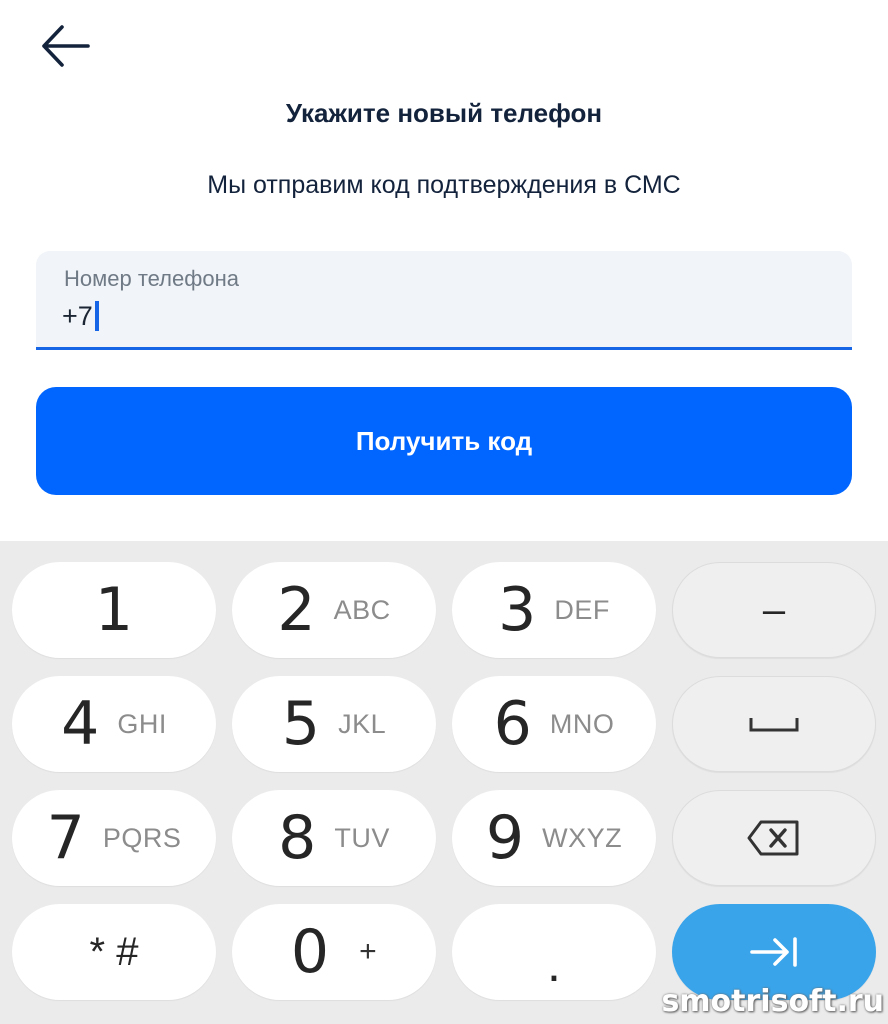  I want to click on key-3: 3 DEF, so click(554, 610).